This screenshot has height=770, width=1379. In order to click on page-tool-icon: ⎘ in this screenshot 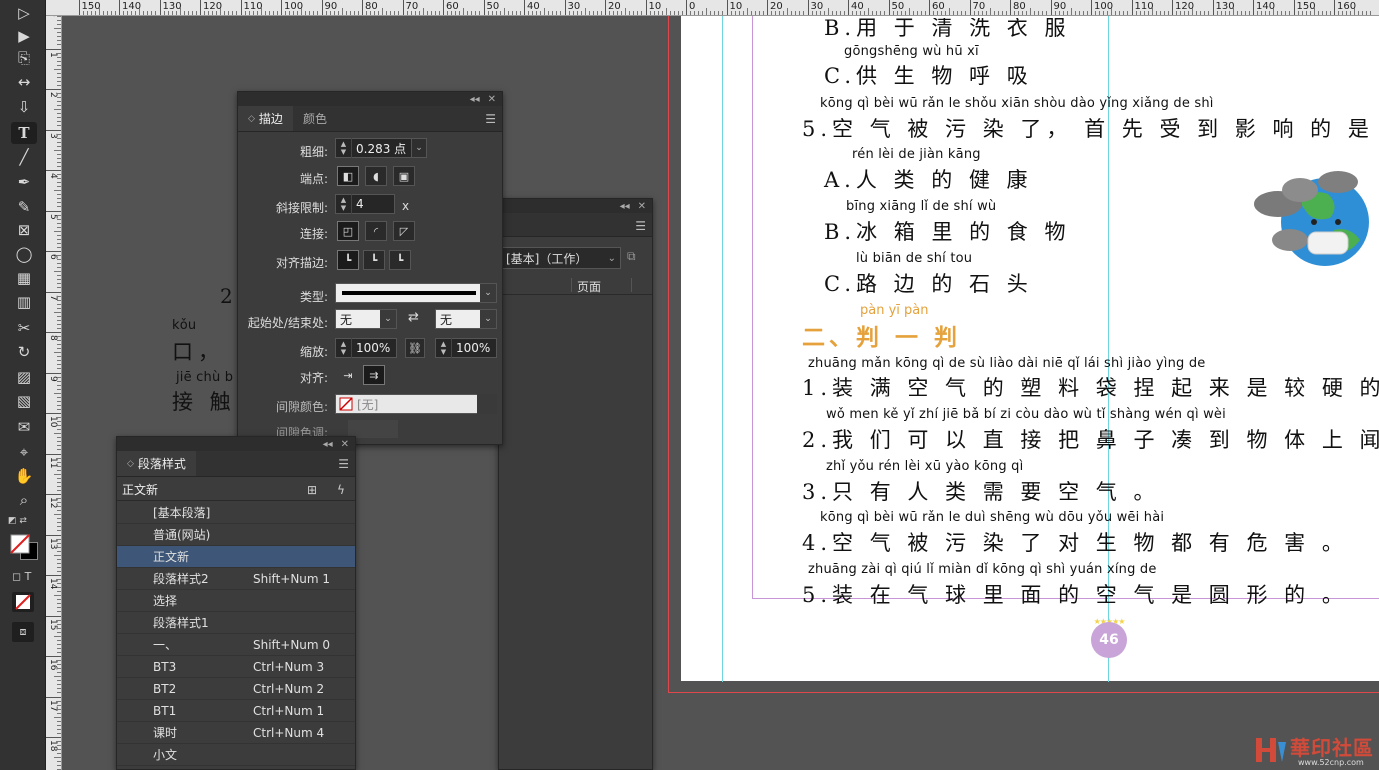, I will do `click(24, 58)`.